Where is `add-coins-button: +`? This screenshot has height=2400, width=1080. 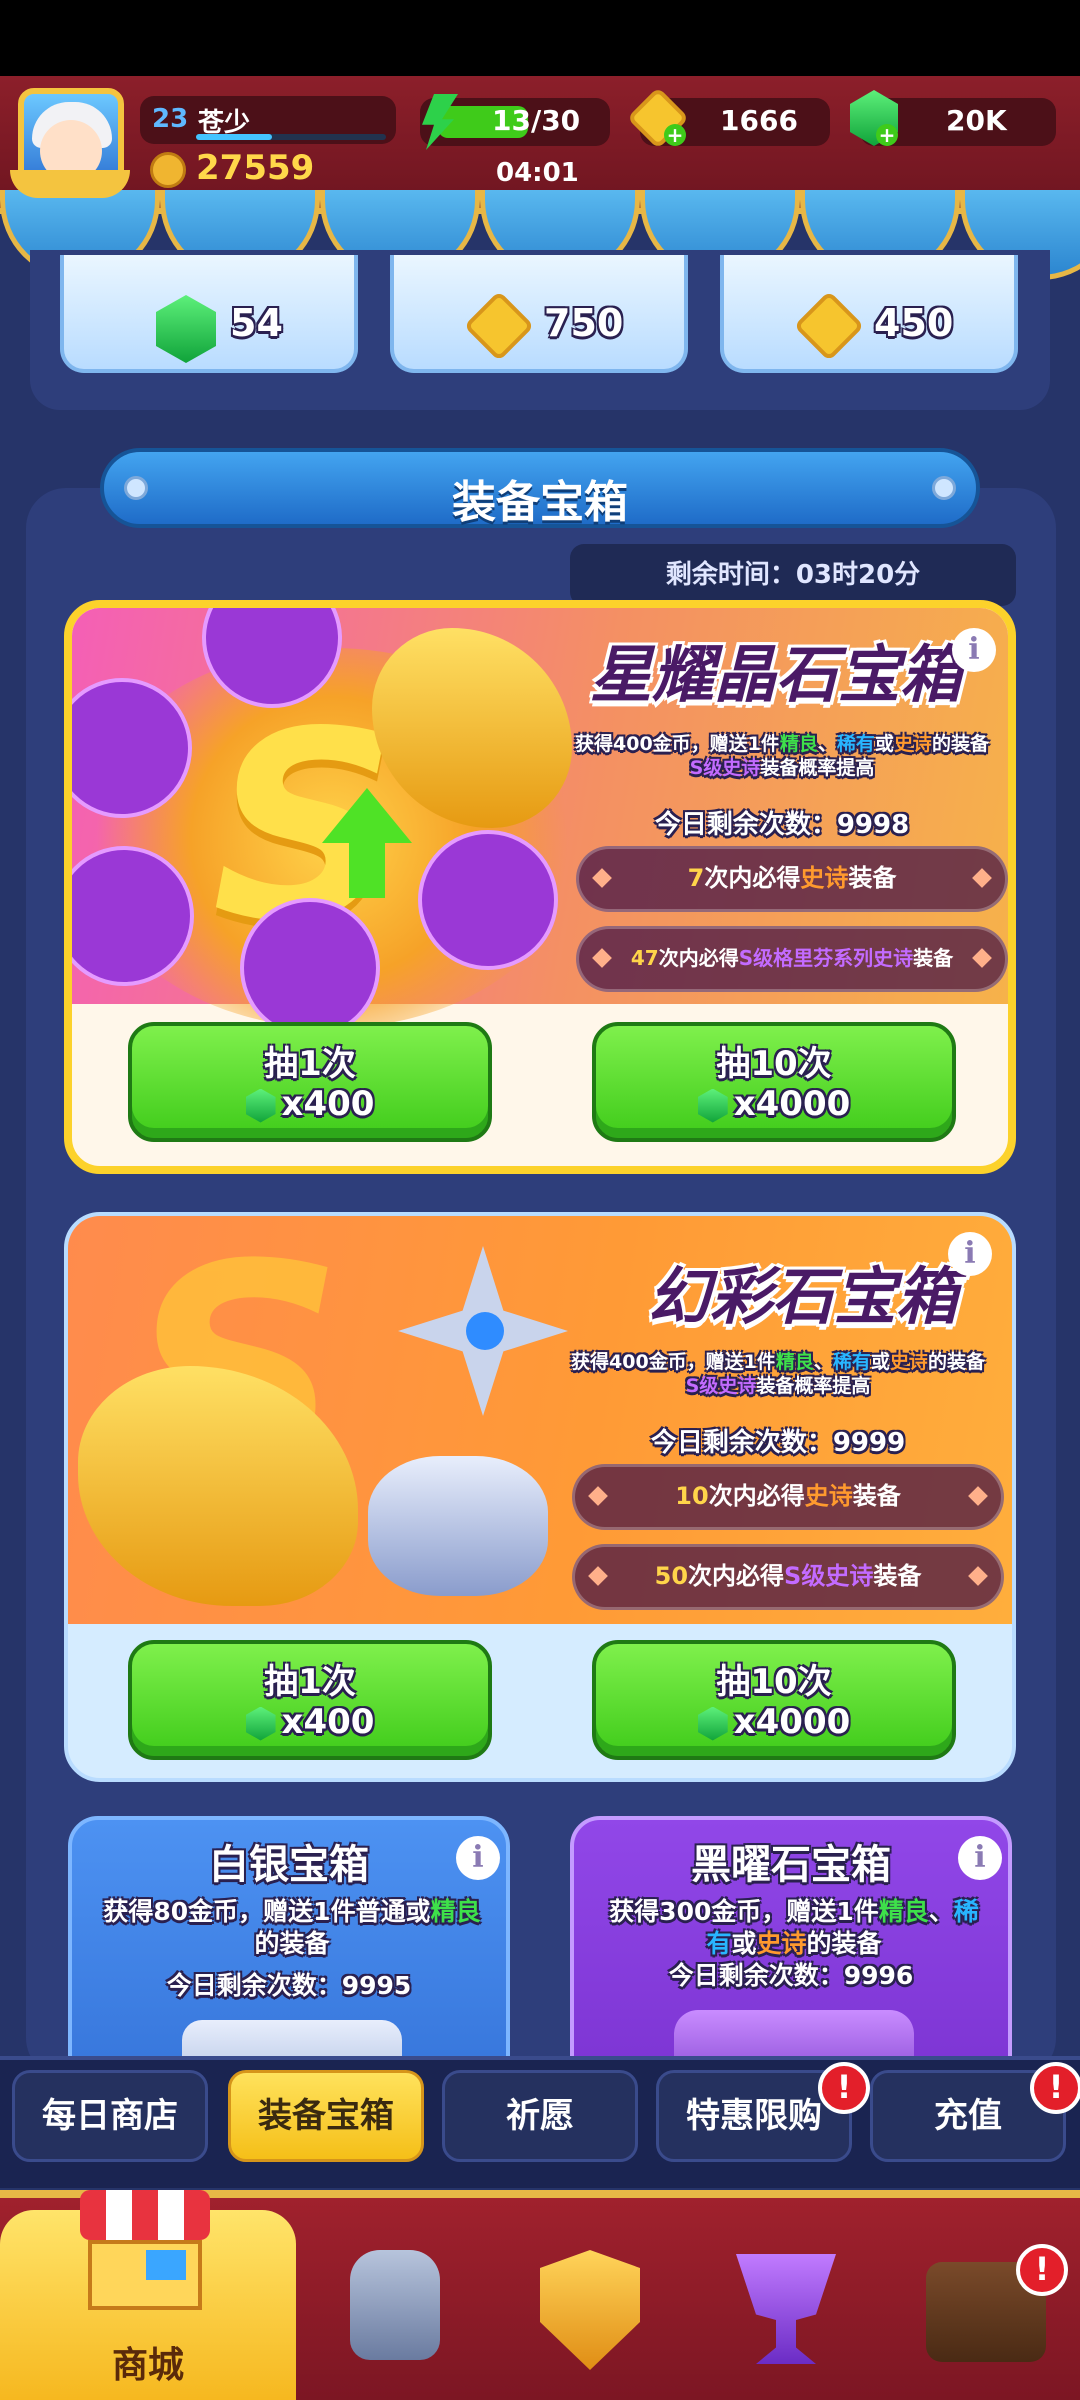
add-coins-button: + is located at coordinates (675, 135).